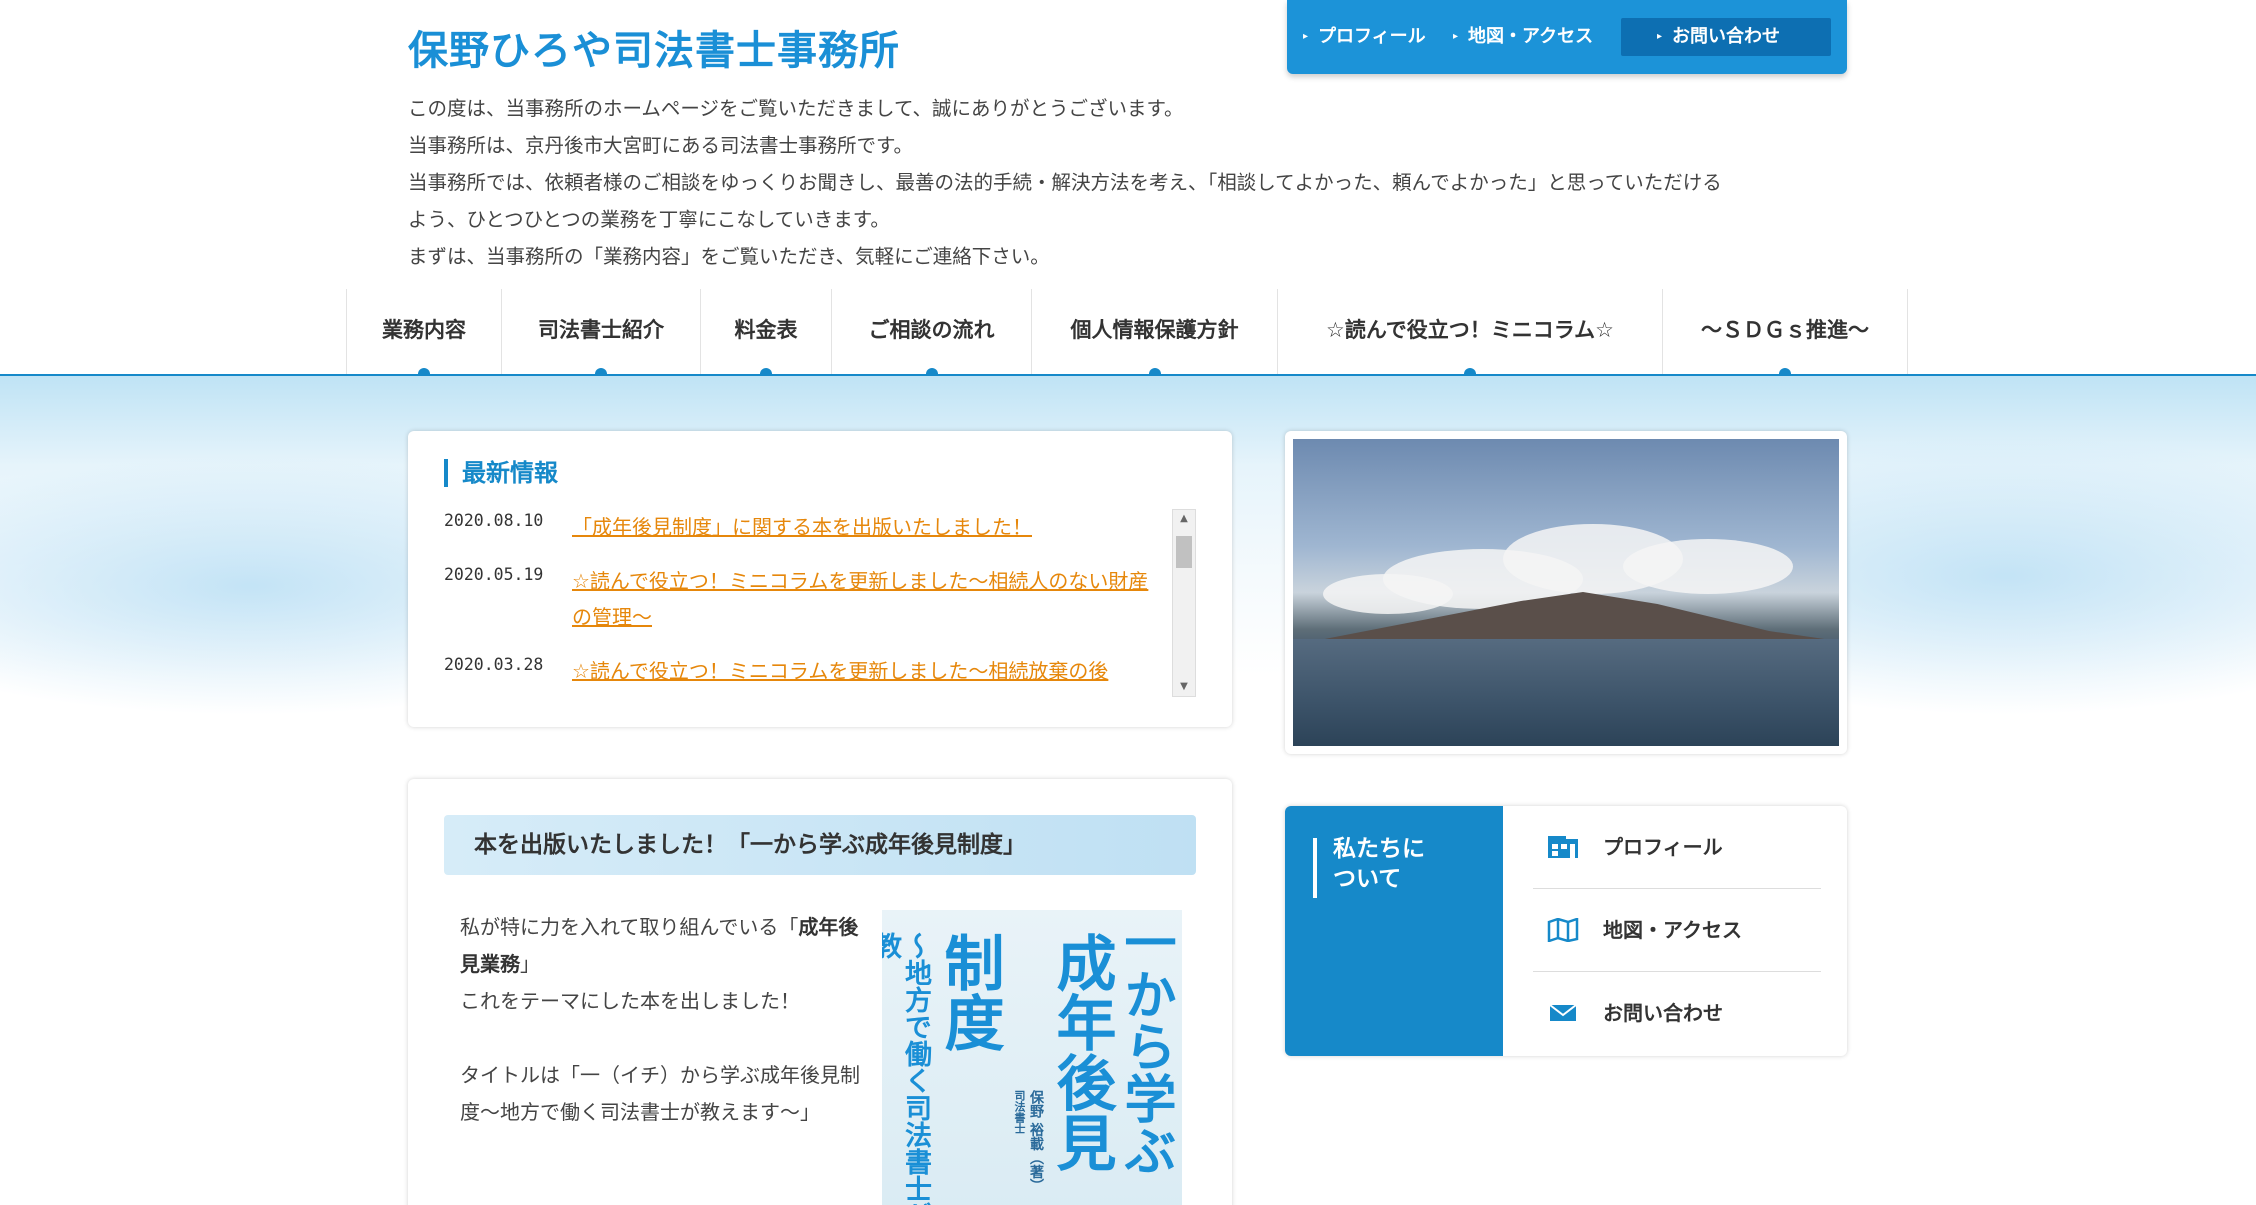 The height and width of the screenshot is (1205, 2256). I want to click on book-text-fragment: 」, so click(530, 964).